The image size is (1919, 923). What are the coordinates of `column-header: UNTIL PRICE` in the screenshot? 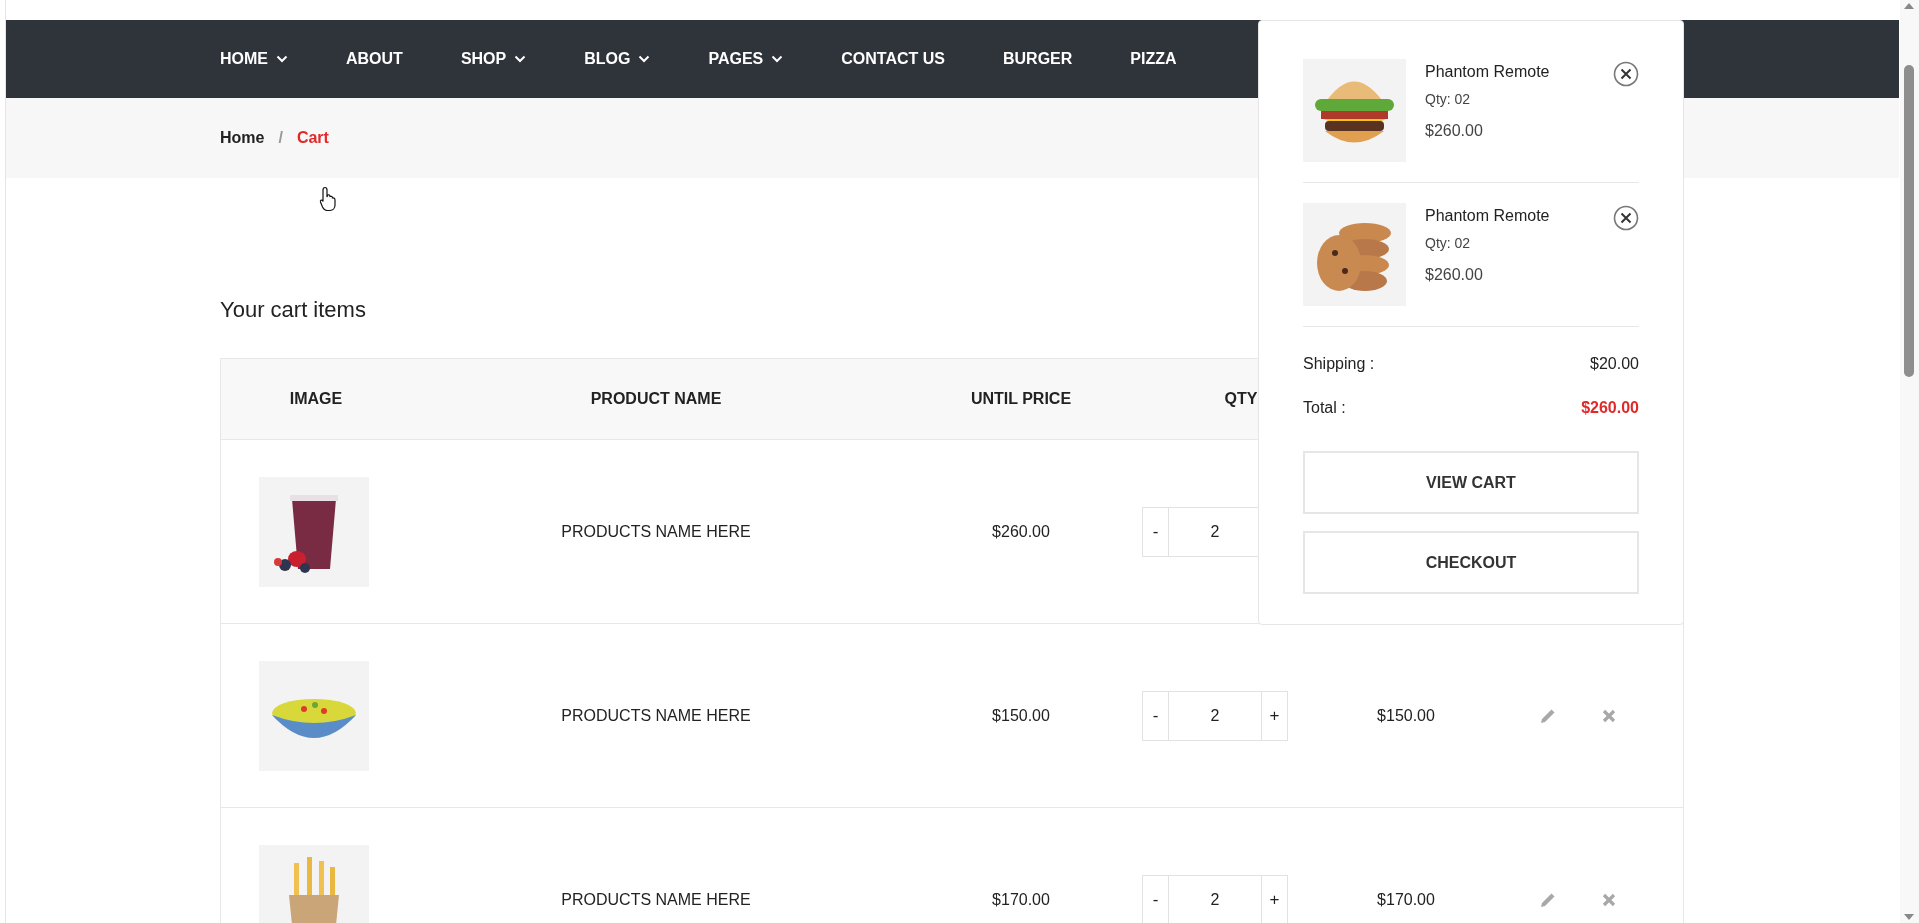 It's located at (1021, 399).